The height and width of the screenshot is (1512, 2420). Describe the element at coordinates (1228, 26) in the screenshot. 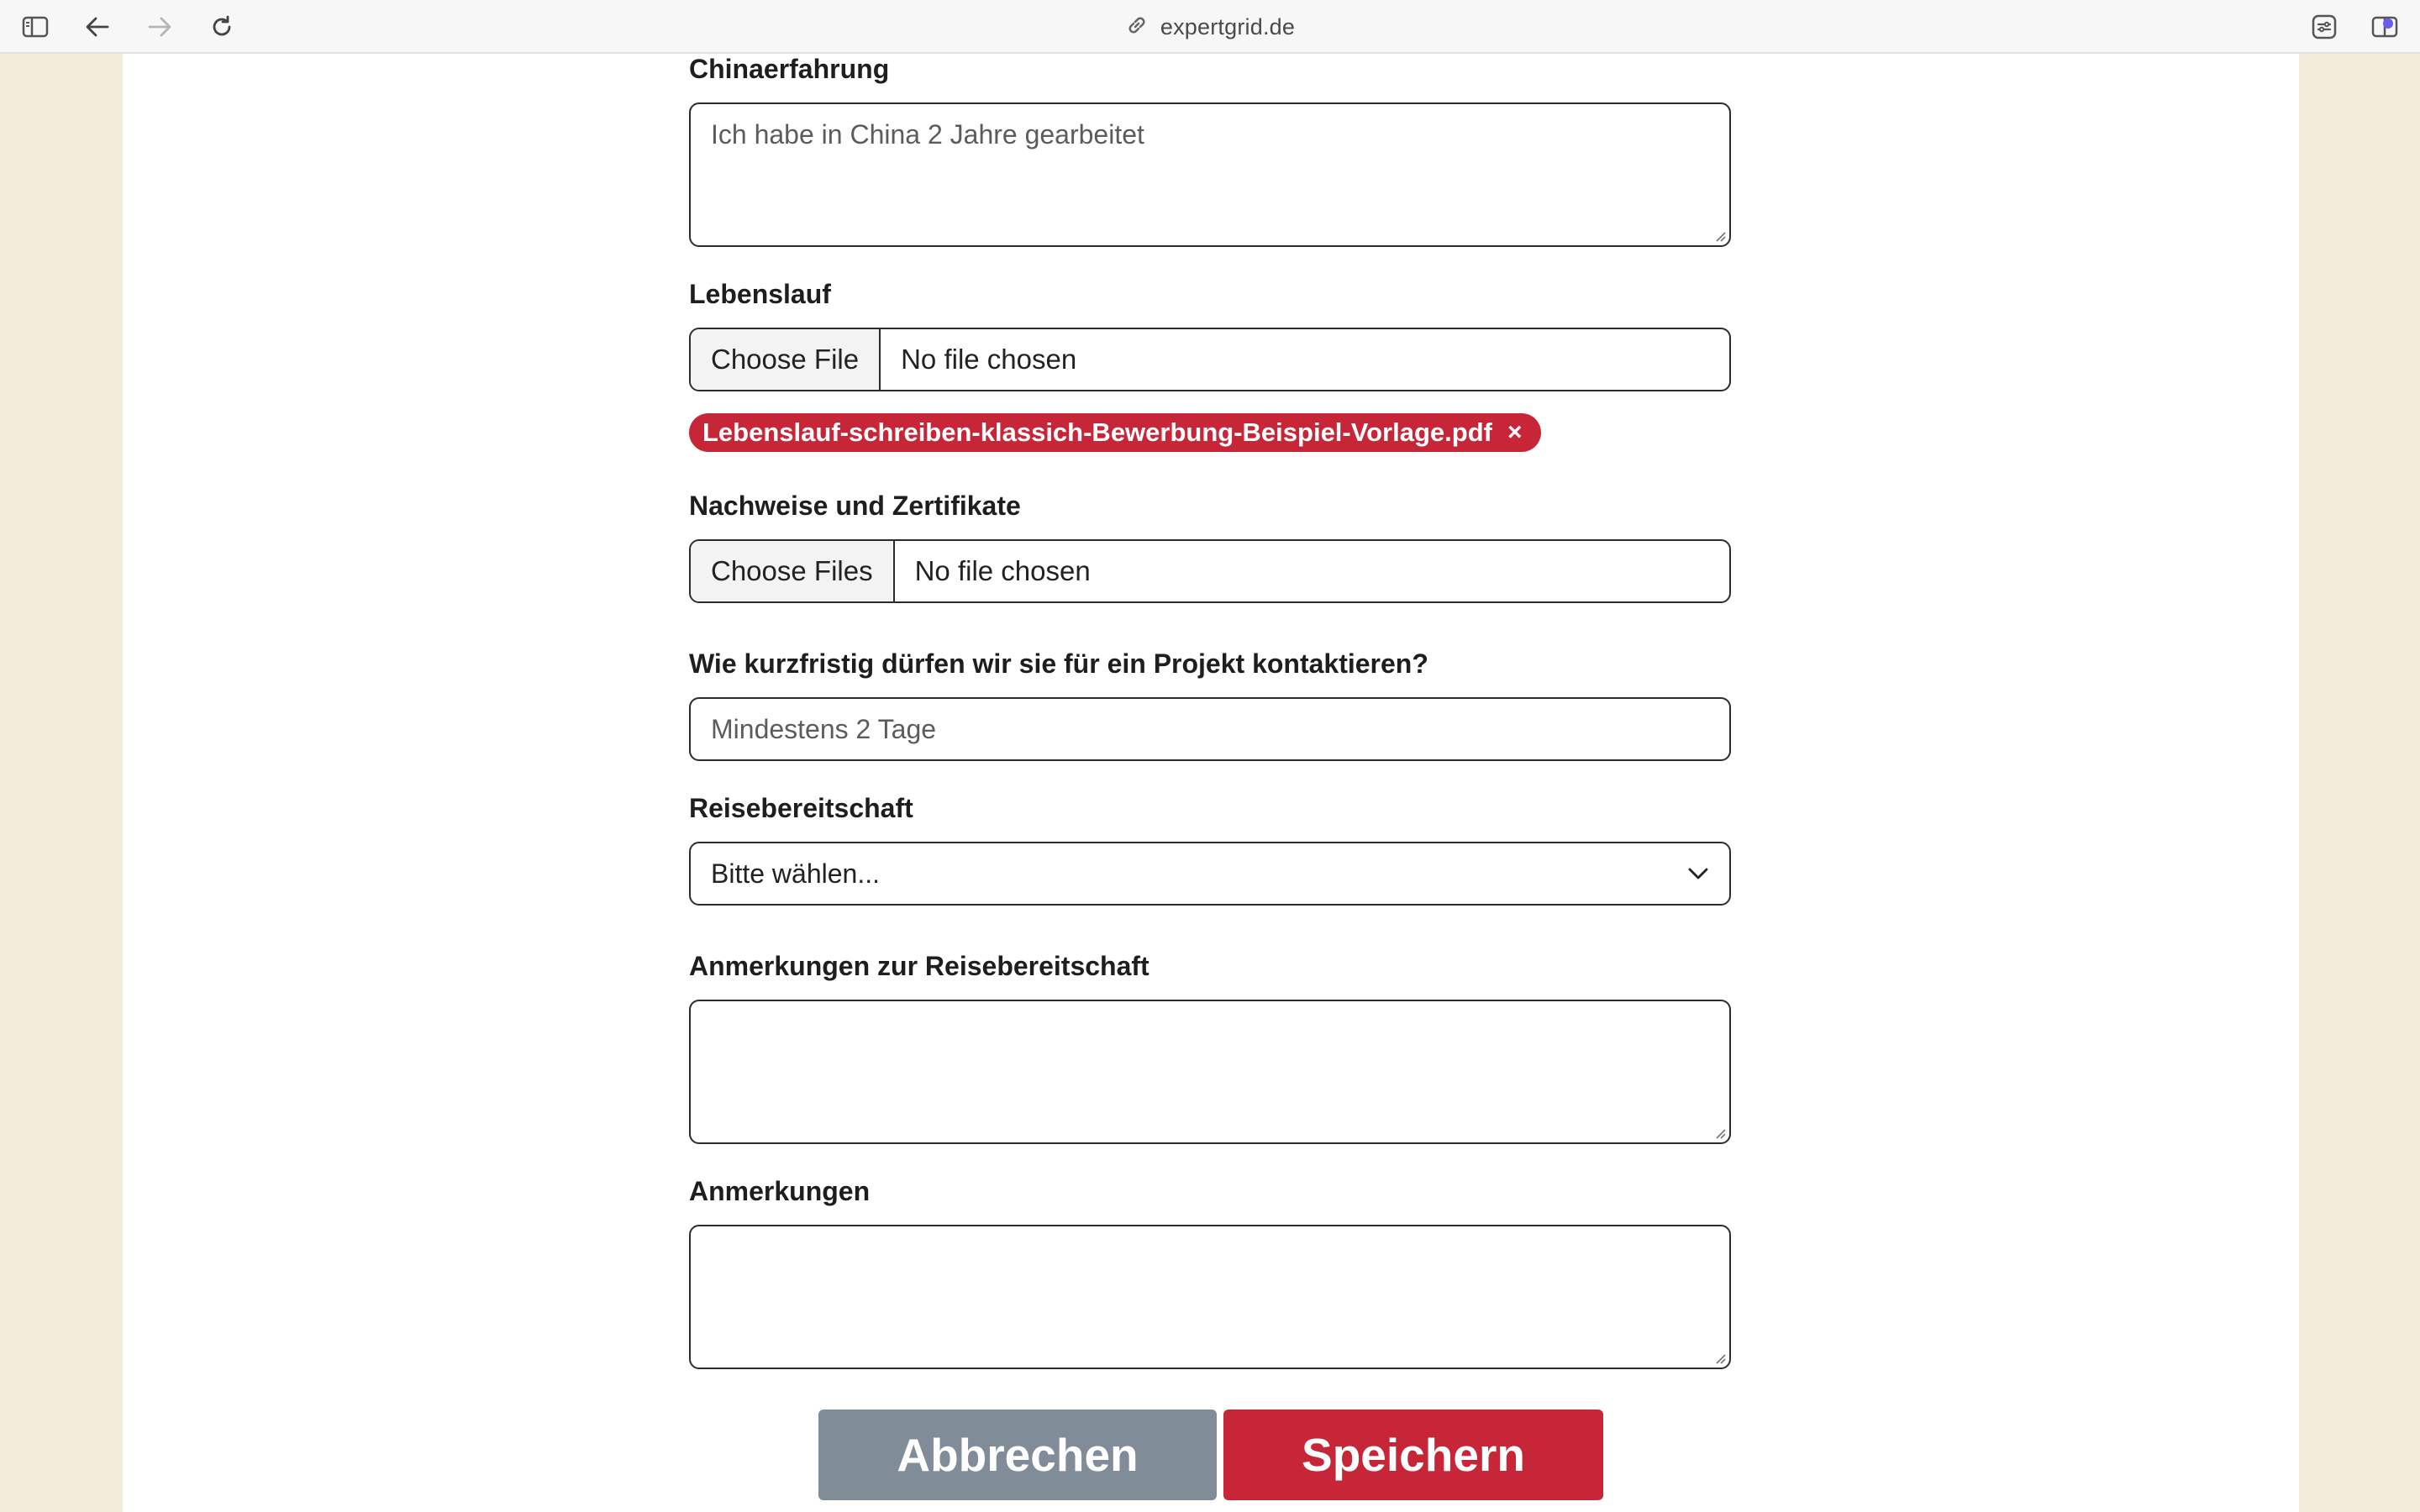

I see `url-text: expertgrid.de` at that location.